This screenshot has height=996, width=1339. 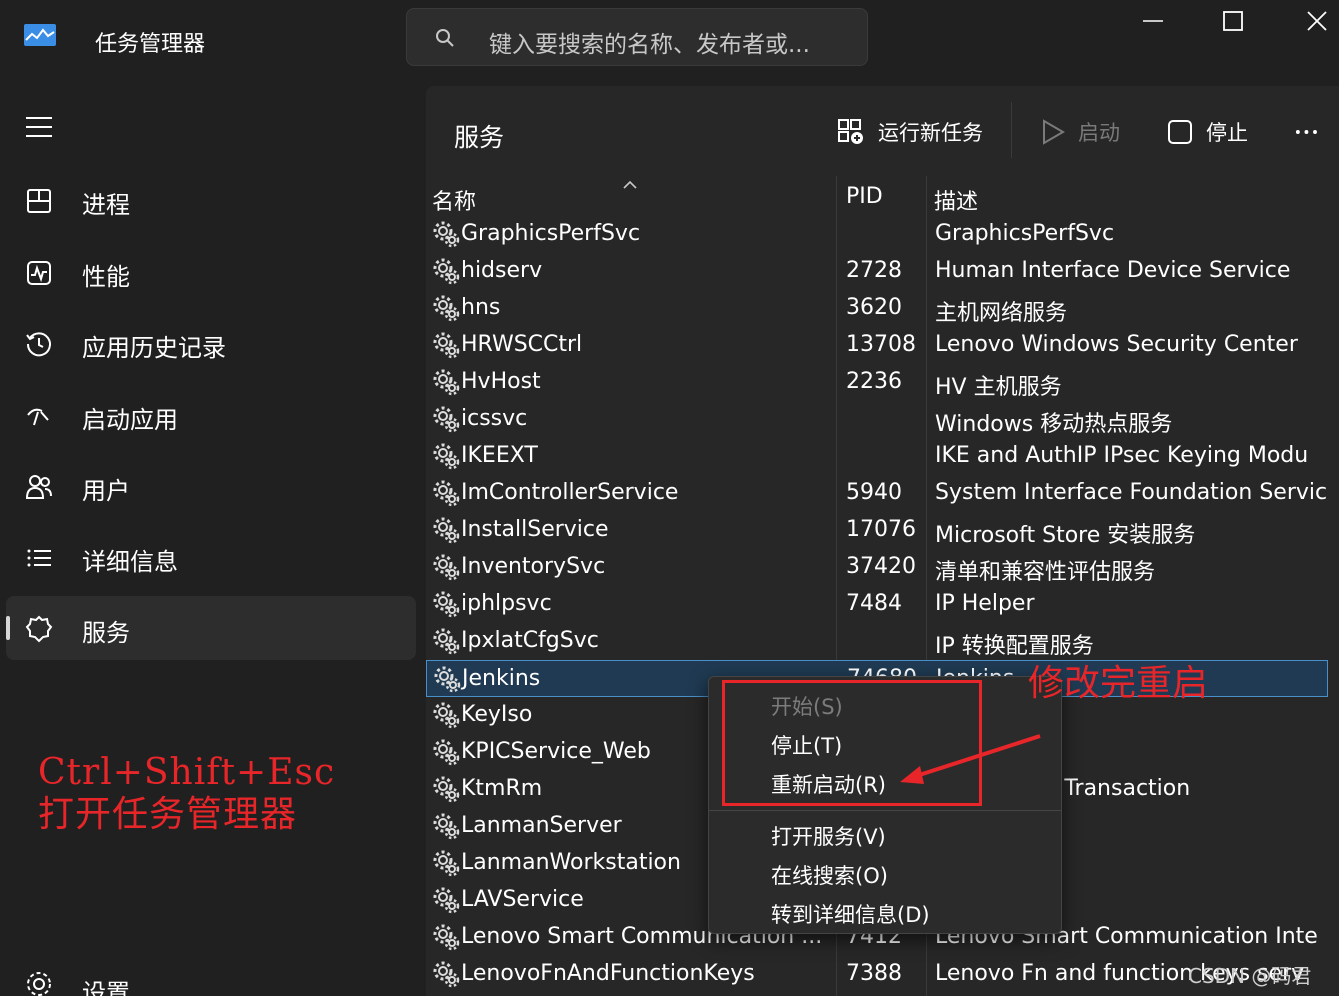 What do you see at coordinates (956, 200) in the screenshot?
I see `column-header-description: 描述` at bounding box center [956, 200].